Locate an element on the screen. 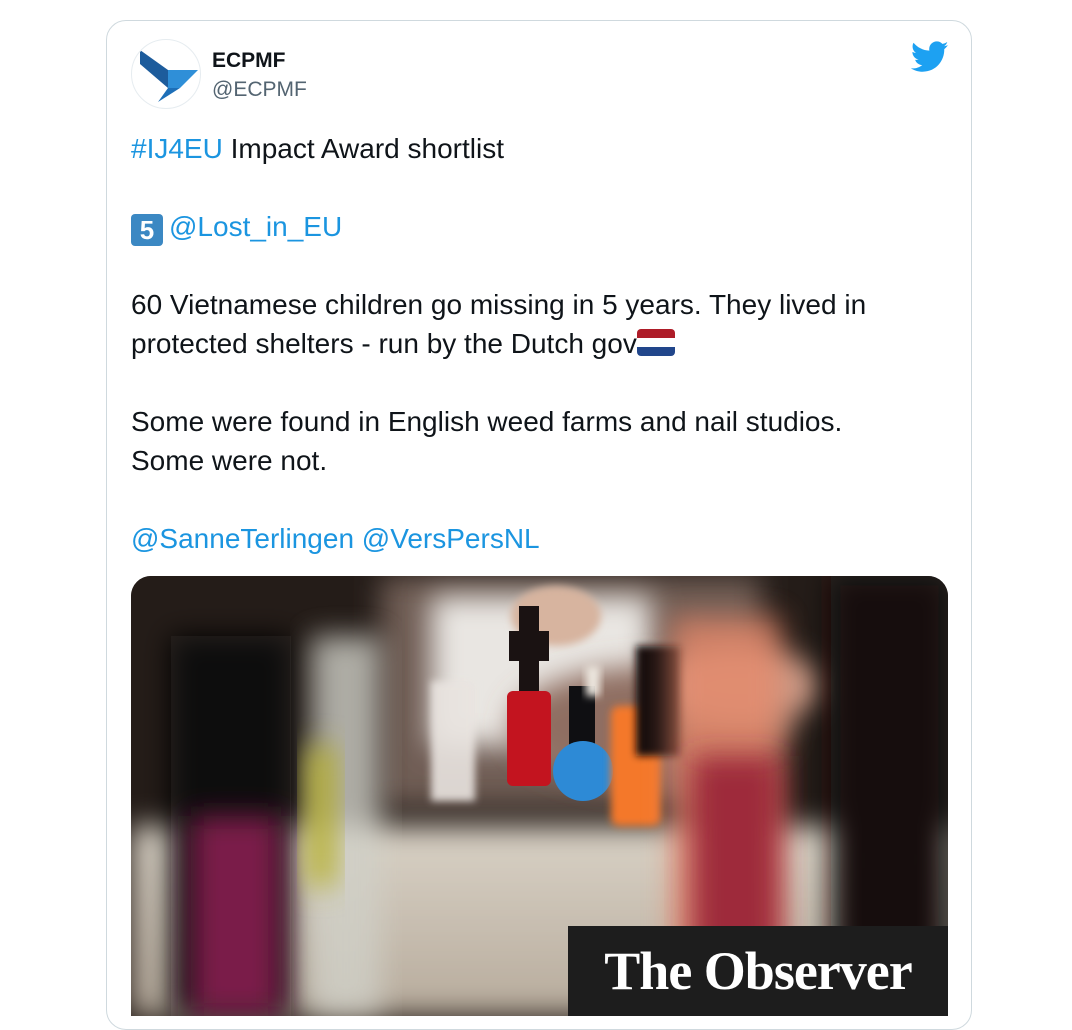  tweet-line-entry: 5 @Lost_in_EU is located at coordinates (536, 226).